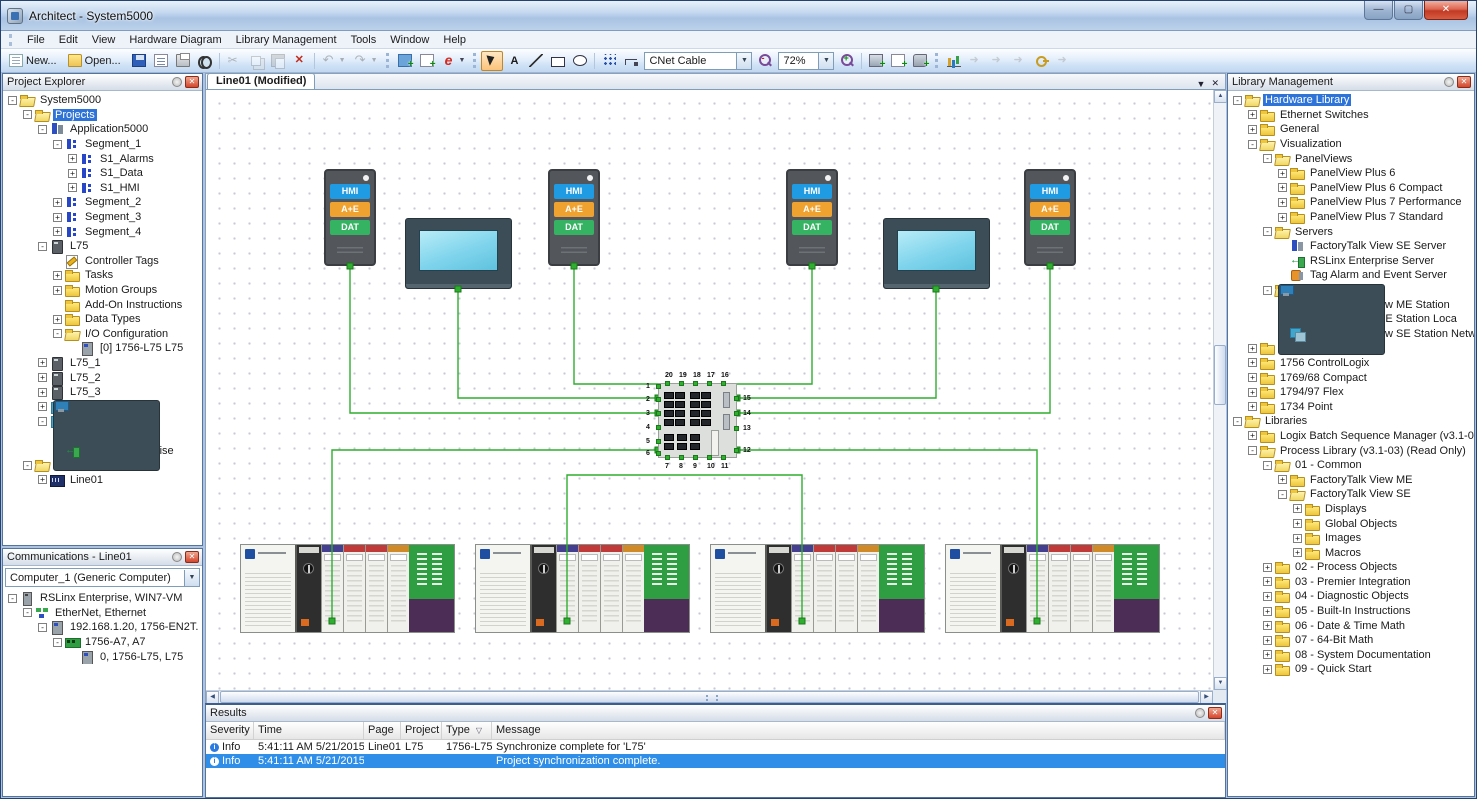 The image size is (1477, 799). I want to click on print-button, so click(183, 61).